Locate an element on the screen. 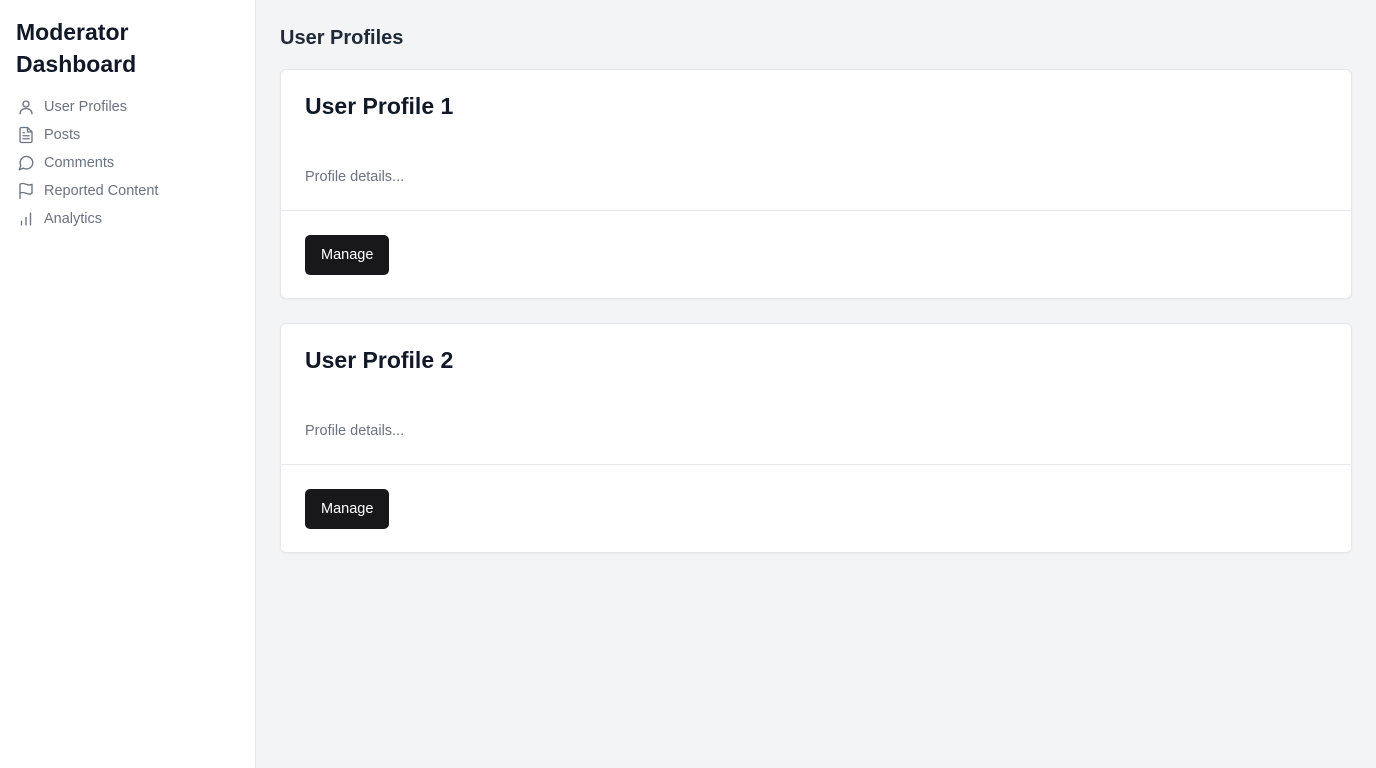  page-title: User Profiles is located at coordinates (342, 38).